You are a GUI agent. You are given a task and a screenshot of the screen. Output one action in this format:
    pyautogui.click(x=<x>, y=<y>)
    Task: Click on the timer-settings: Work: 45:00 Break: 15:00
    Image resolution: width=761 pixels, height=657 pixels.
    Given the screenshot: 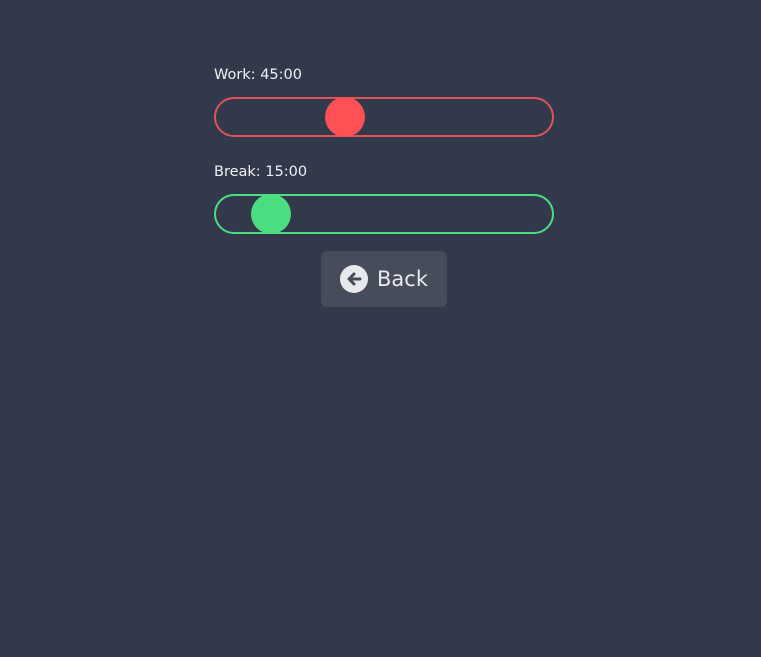 What is the action you would take?
    pyautogui.click(x=384, y=150)
    